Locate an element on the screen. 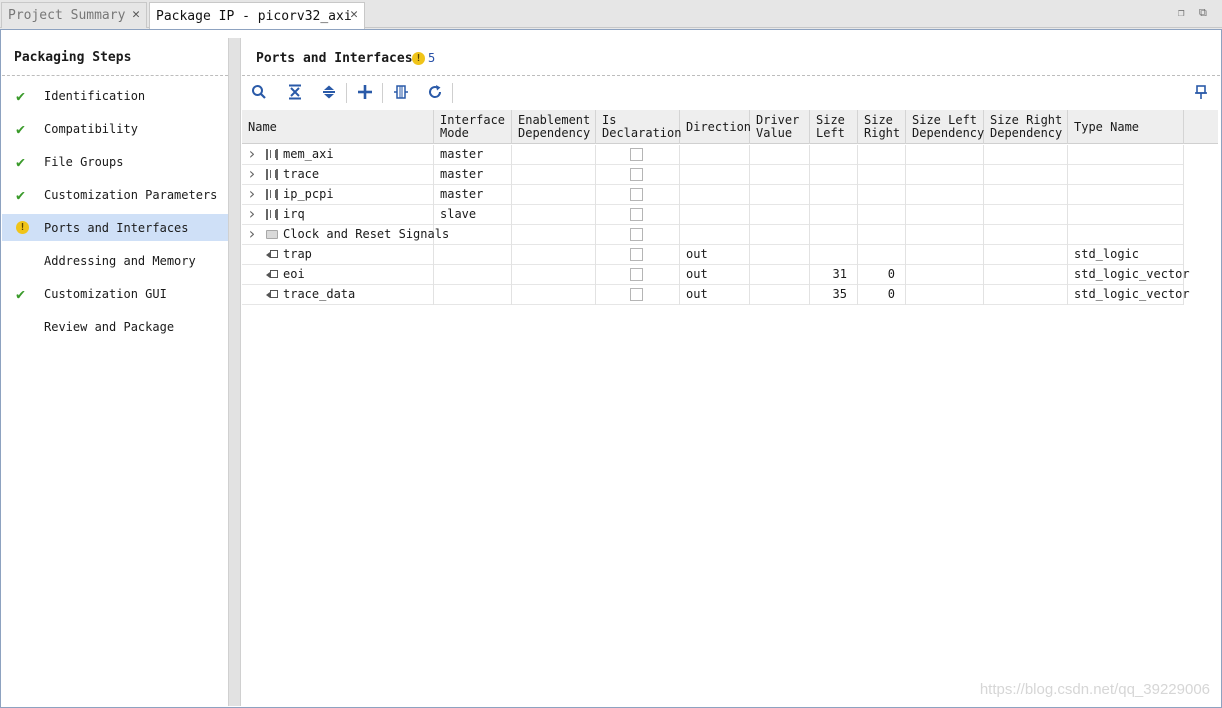 This screenshot has height=708, width=1222. status-empty is located at coordinates (24, 261).